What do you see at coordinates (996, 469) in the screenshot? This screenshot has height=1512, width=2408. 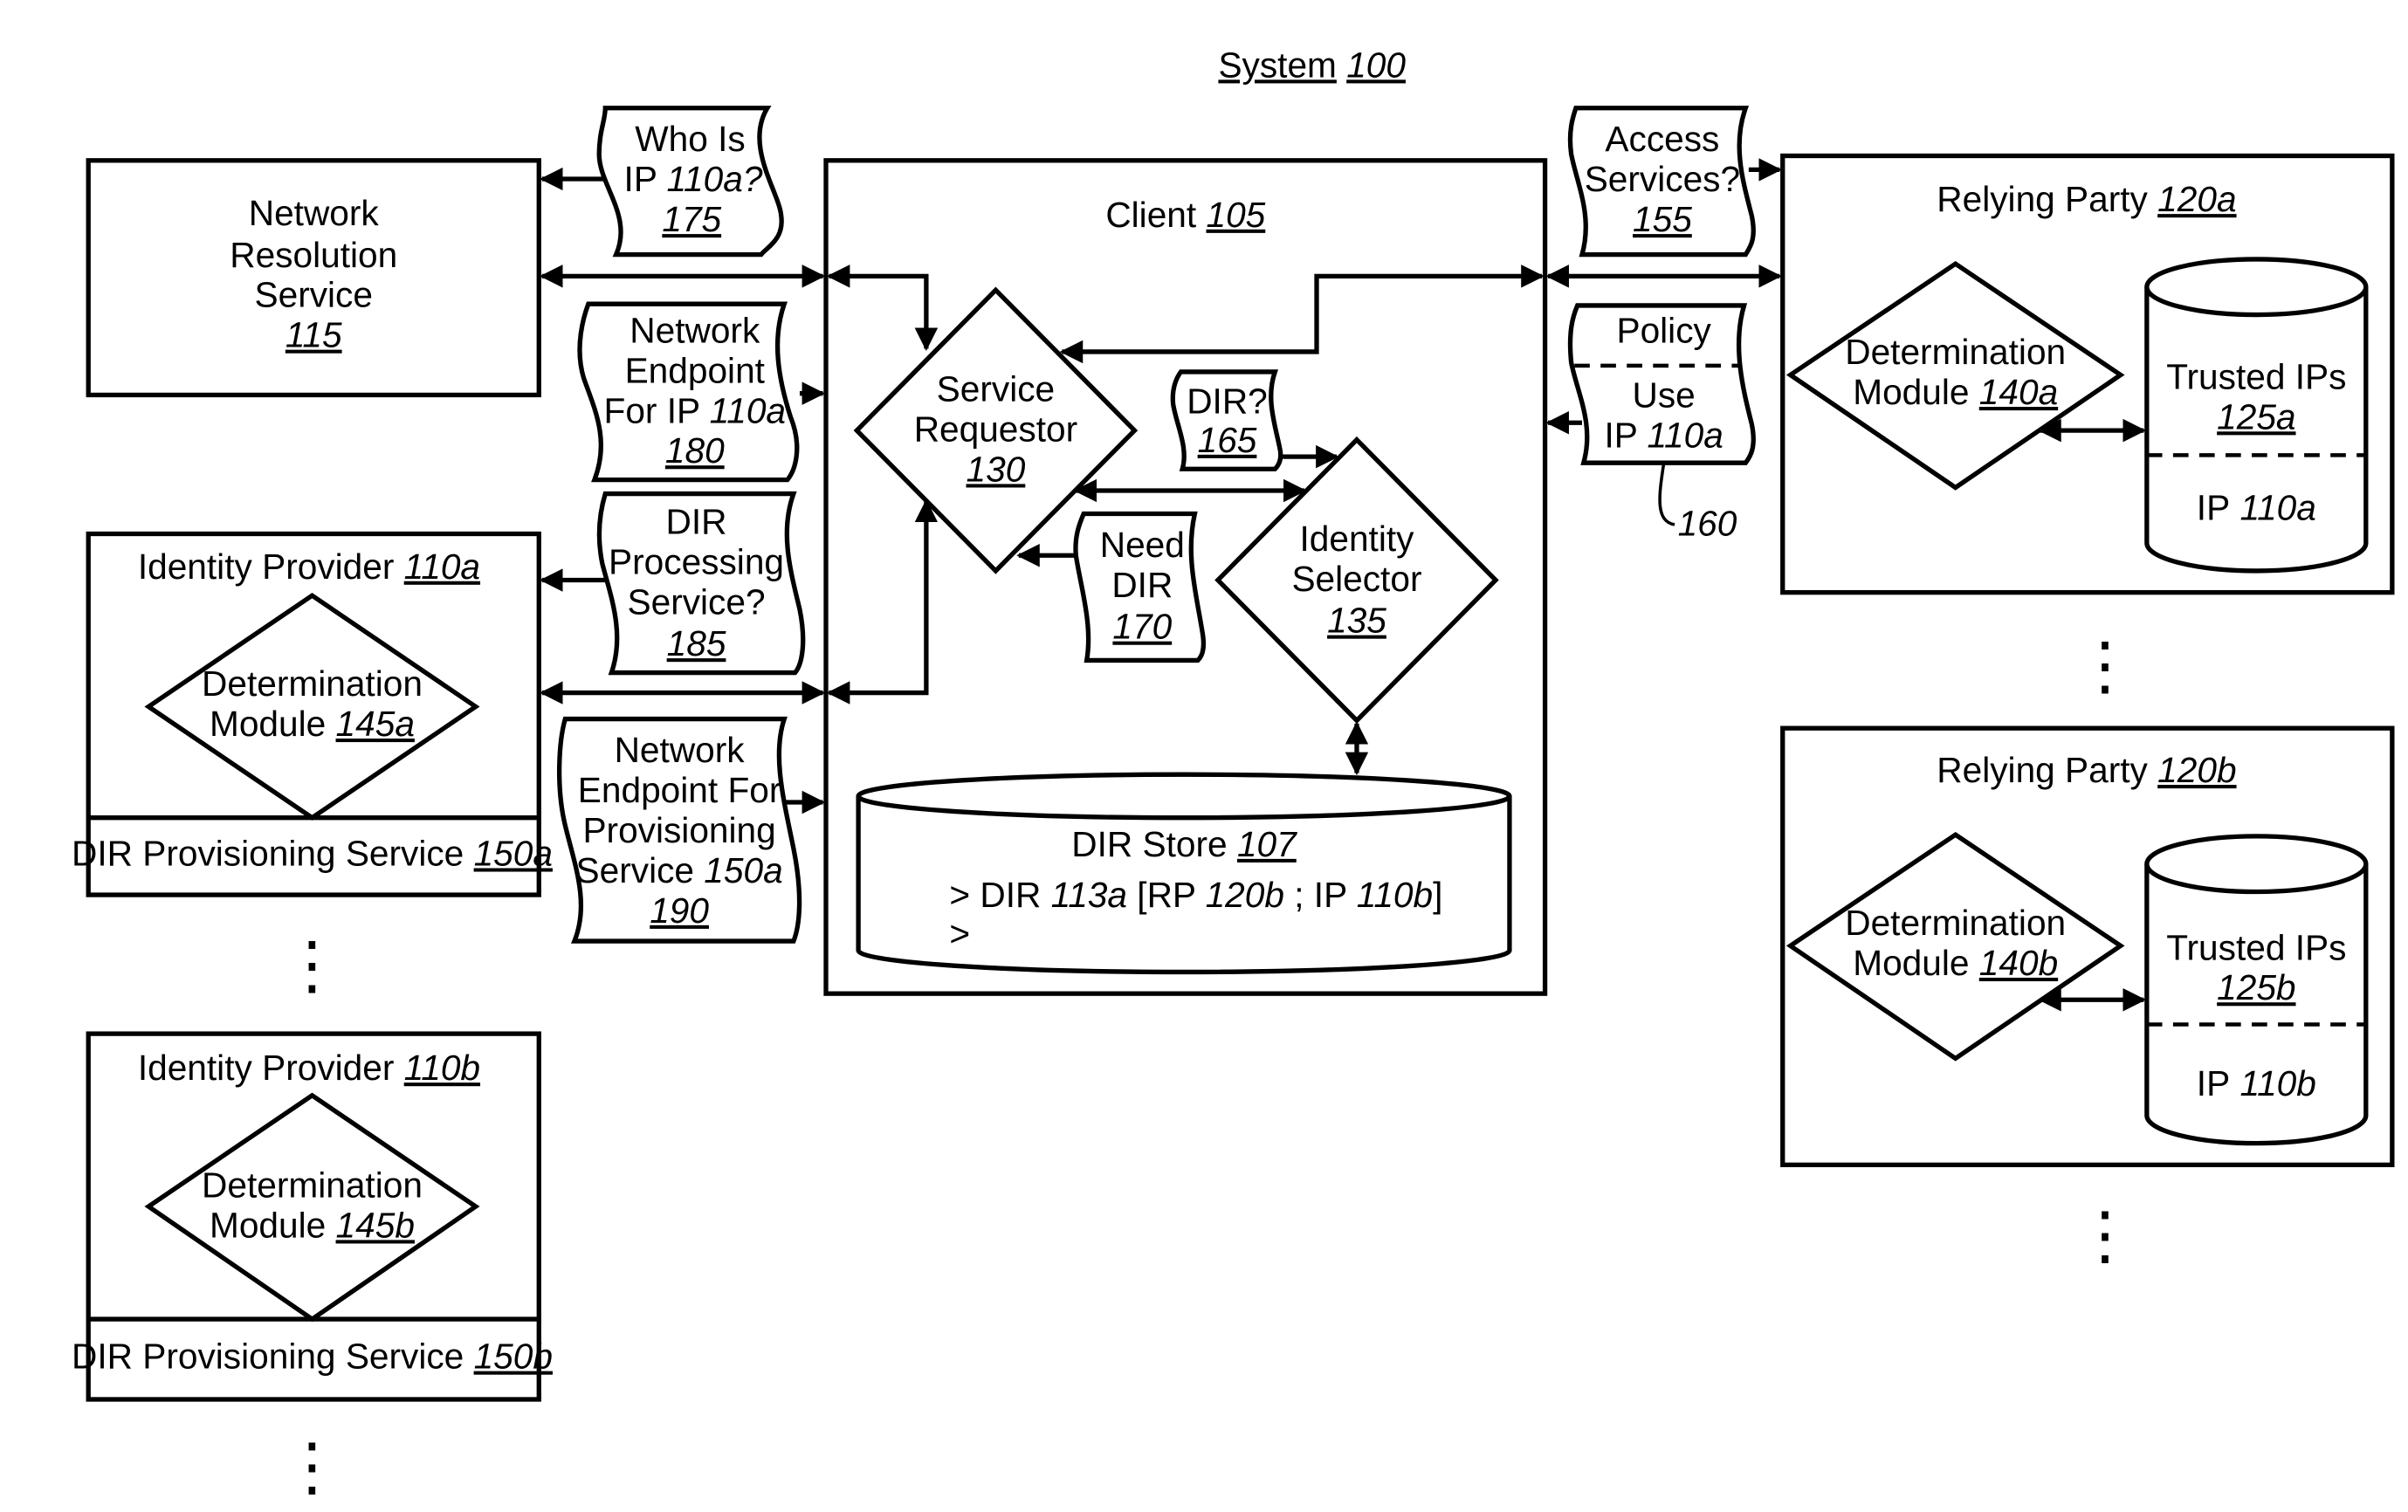 I see `svg-text: 130` at bounding box center [996, 469].